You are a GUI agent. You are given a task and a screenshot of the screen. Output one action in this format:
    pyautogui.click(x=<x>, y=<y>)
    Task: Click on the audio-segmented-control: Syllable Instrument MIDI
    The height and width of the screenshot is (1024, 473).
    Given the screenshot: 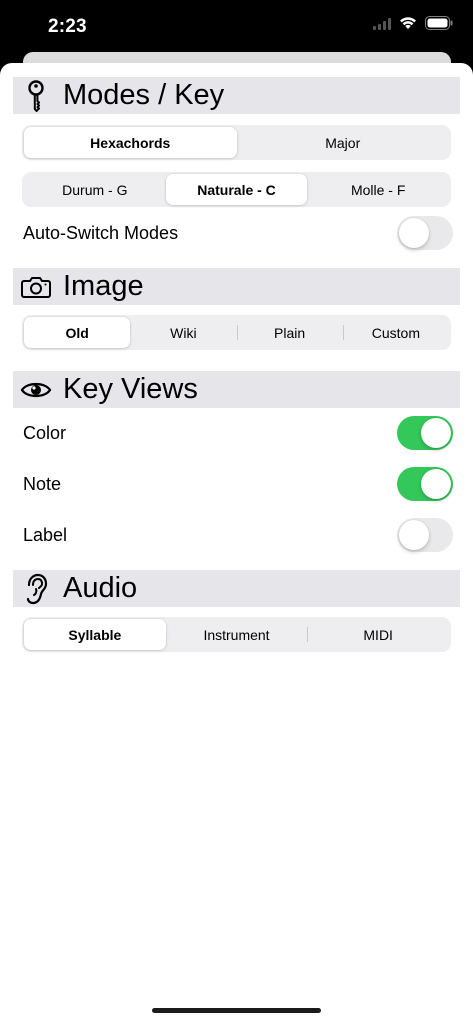 What is the action you would take?
    pyautogui.click(x=236, y=634)
    